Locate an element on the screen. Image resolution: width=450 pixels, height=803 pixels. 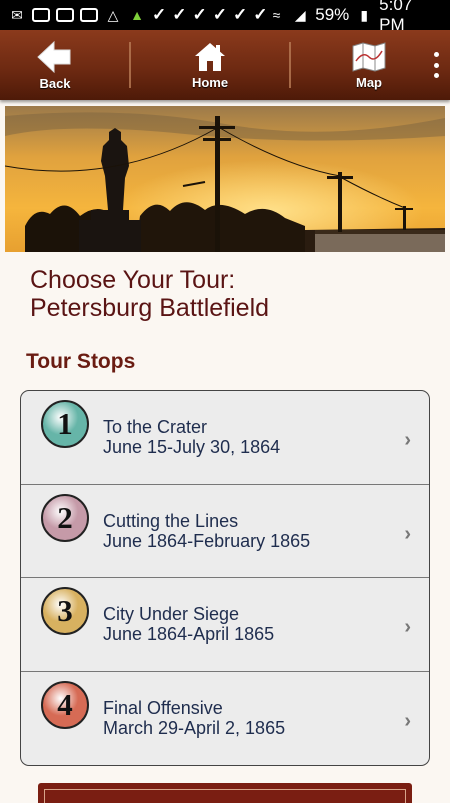
map-button: Map is located at coordinates (369, 65).